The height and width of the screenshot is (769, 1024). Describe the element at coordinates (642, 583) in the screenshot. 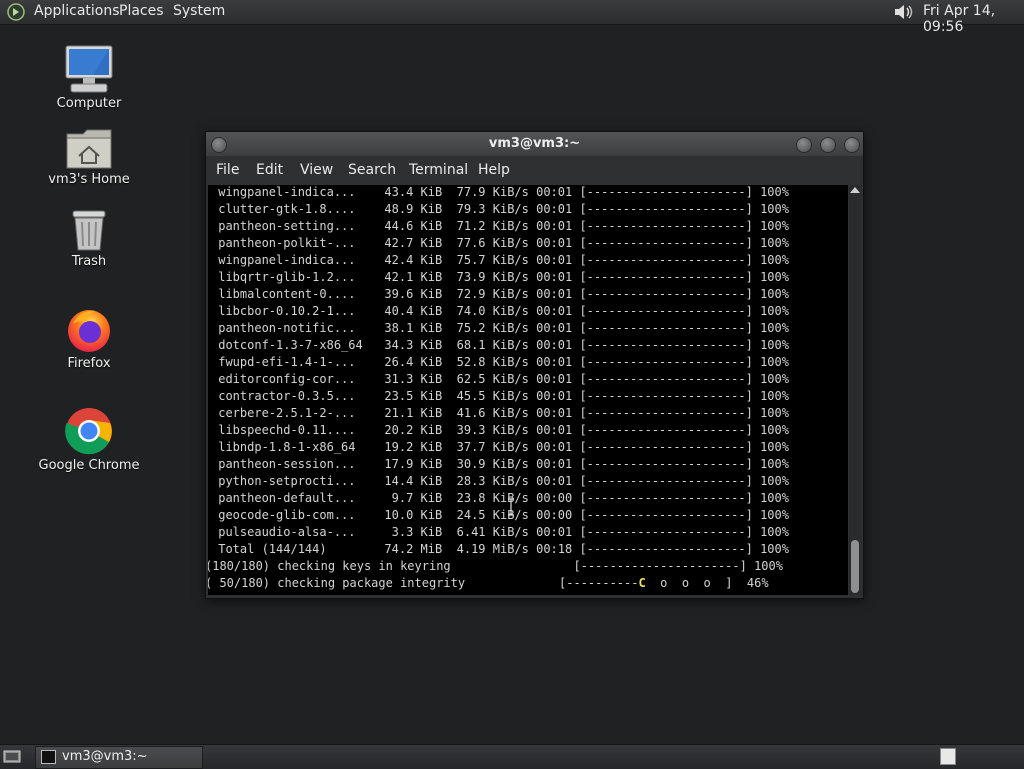

I see `pacman-progress-icon: C` at that location.